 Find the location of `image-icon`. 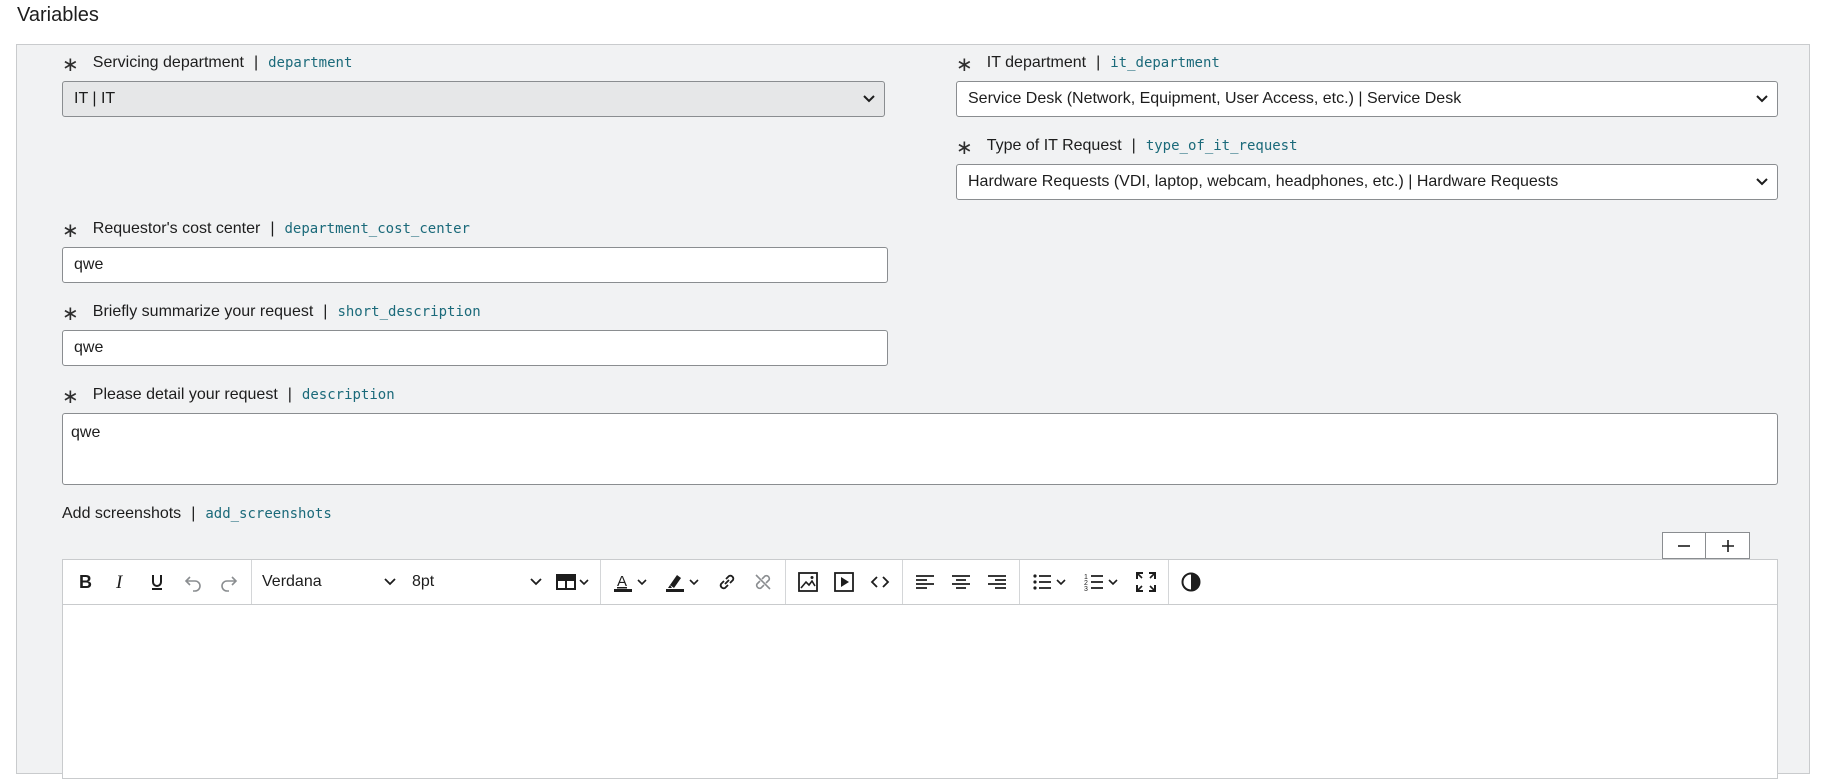

image-icon is located at coordinates (808, 582).